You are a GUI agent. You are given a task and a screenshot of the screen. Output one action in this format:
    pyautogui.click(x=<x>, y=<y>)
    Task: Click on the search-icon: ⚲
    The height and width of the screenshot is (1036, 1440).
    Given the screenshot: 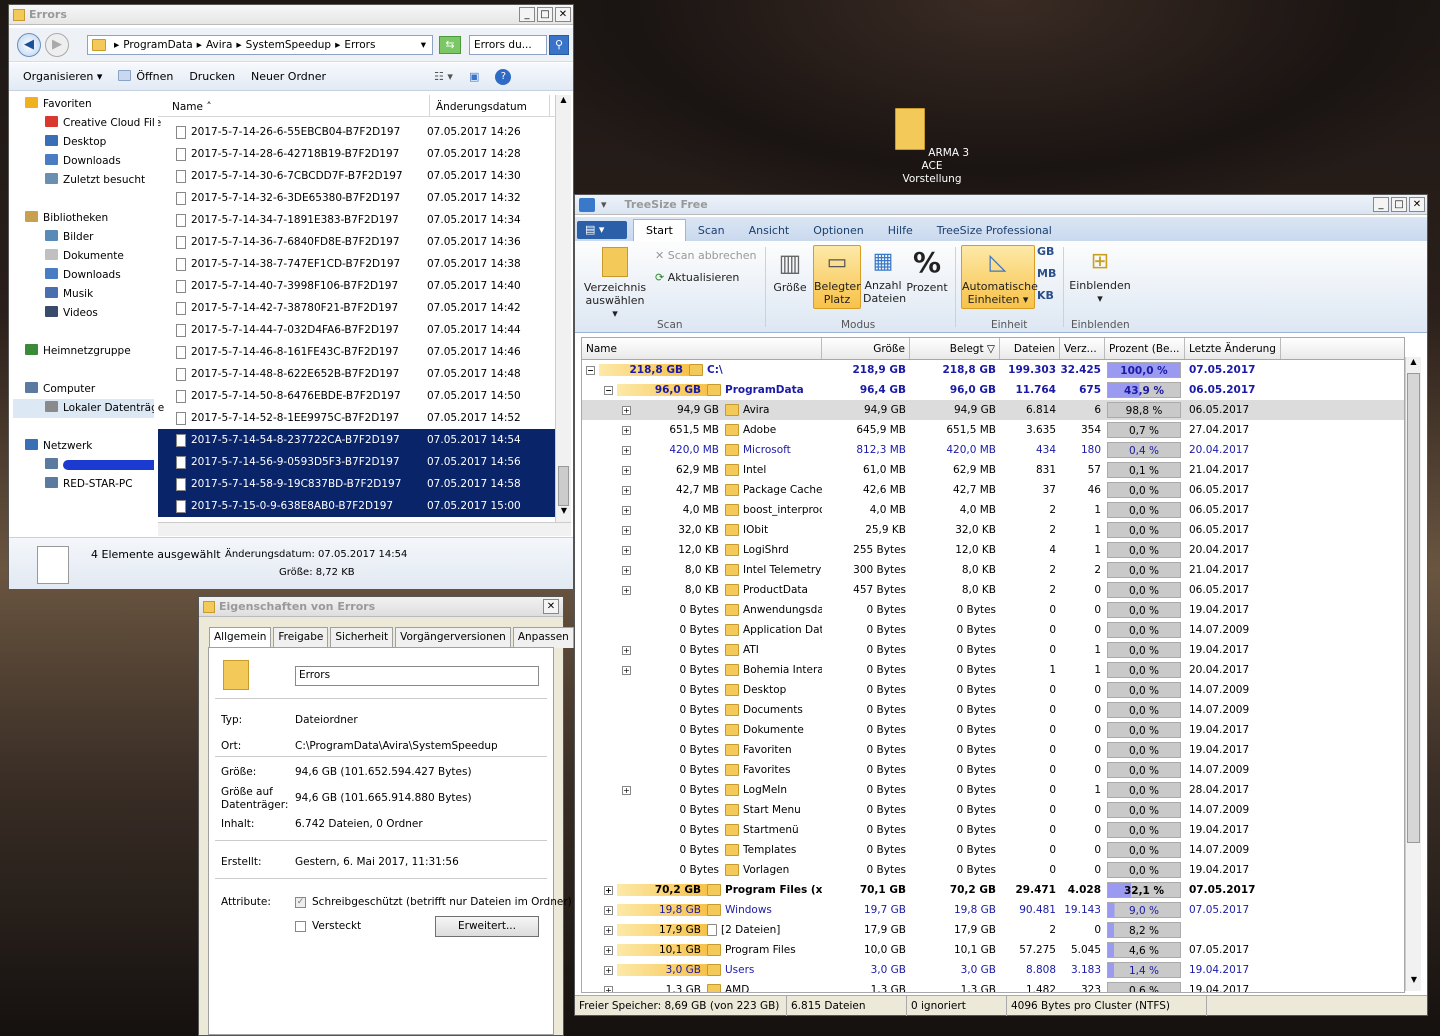 What is the action you would take?
    pyautogui.click(x=559, y=45)
    